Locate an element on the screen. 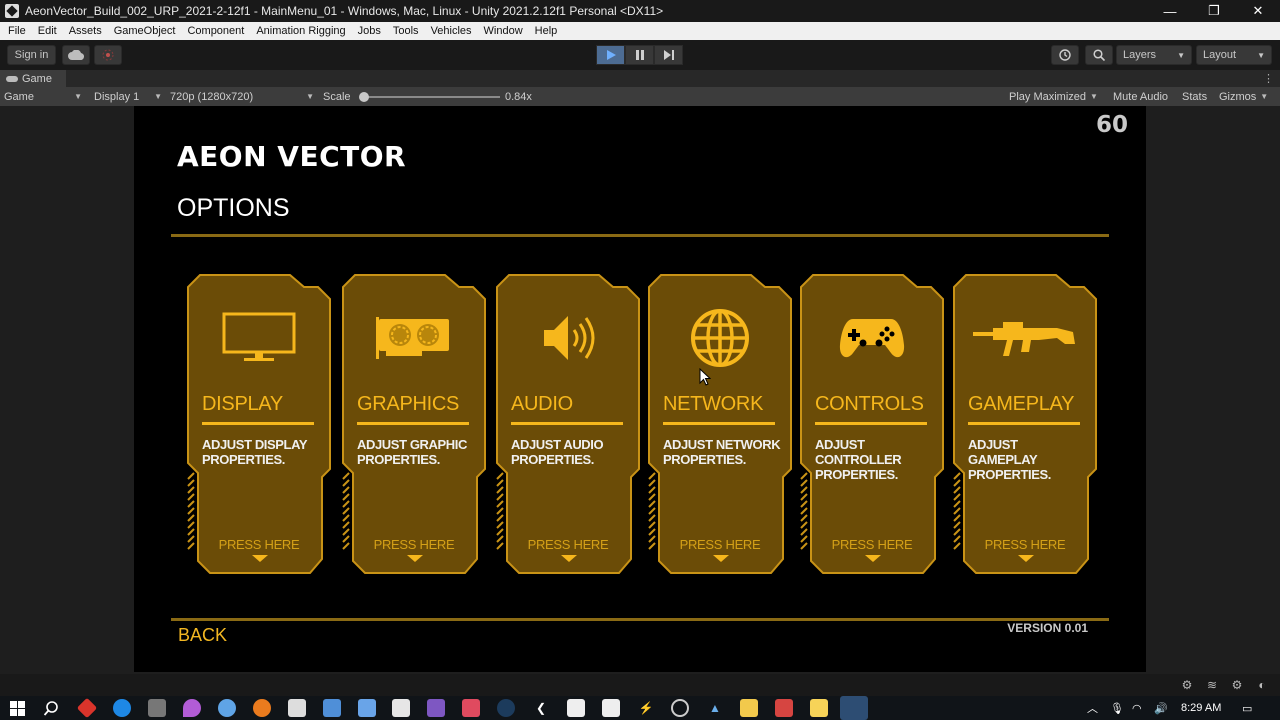  notepad-icon is located at coordinates (401, 708).